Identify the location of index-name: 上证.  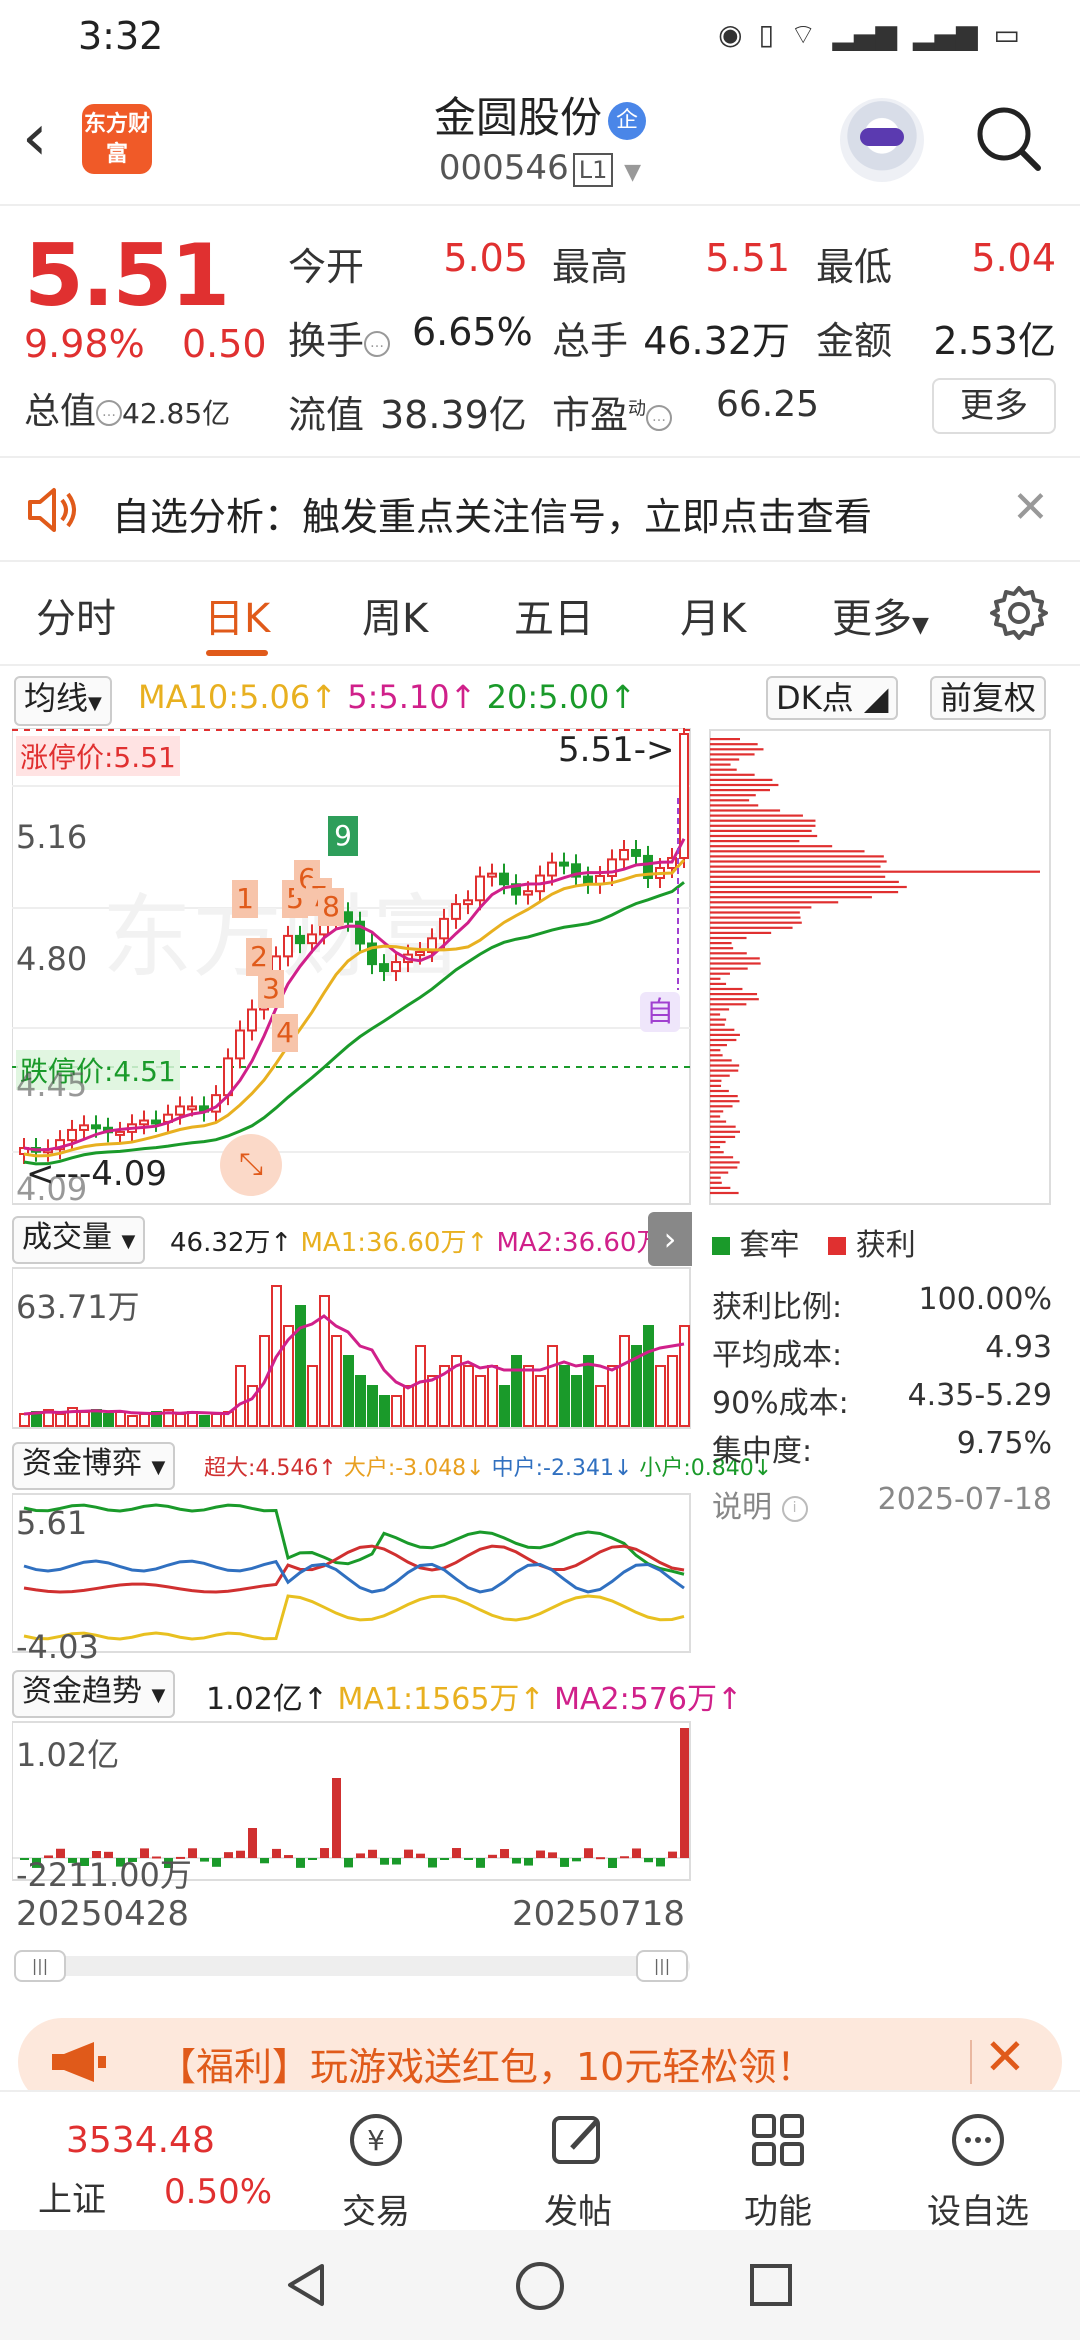
(72, 2196).